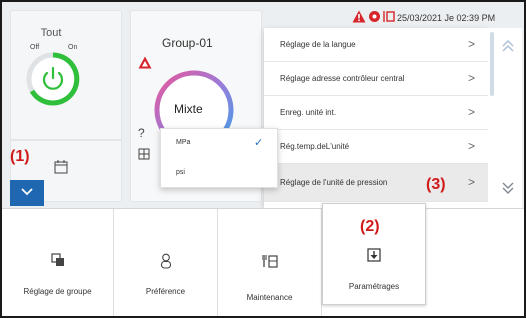 The height and width of the screenshot is (318, 526). What do you see at coordinates (51, 33) in the screenshot?
I see `all-units-title: Tout` at bounding box center [51, 33].